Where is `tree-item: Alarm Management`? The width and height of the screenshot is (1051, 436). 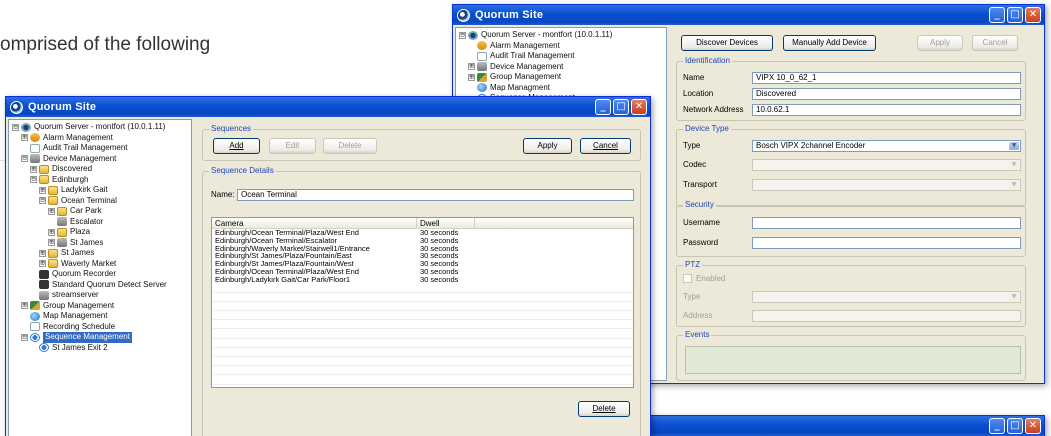
tree-item: Alarm Management is located at coordinates (561, 46).